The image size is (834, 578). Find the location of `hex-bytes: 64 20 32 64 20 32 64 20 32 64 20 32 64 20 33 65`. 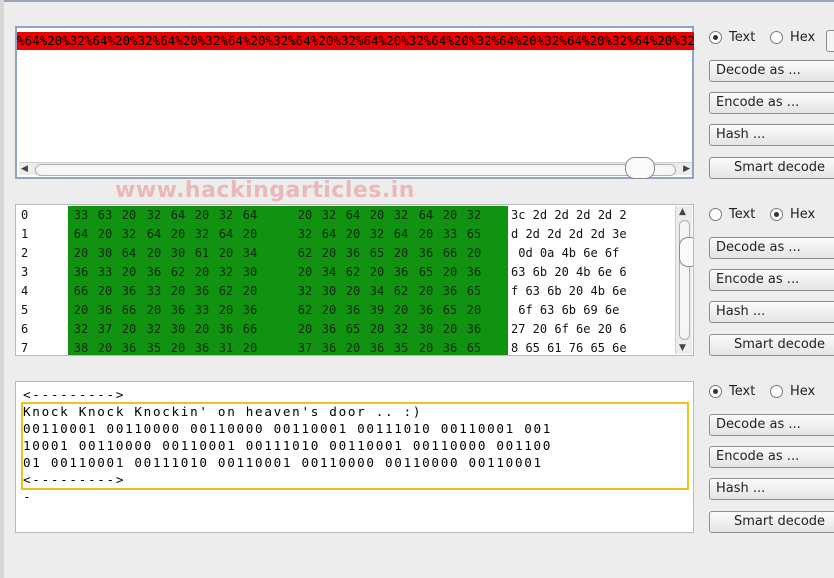

hex-bytes: 64 20 32 64 20 32 64 20 32 64 20 32 64 20 33 65 is located at coordinates (288, 234).